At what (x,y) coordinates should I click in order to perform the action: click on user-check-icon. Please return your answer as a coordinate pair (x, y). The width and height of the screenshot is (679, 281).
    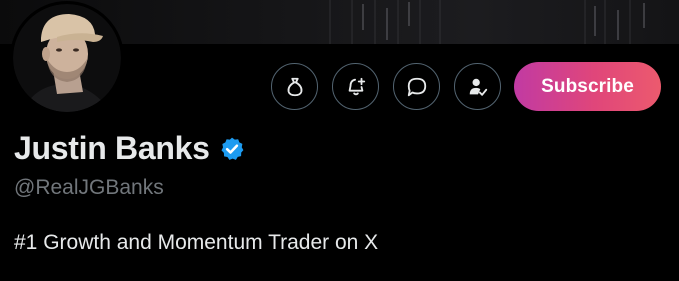
    Looking at the image, I should click on (478, 87).